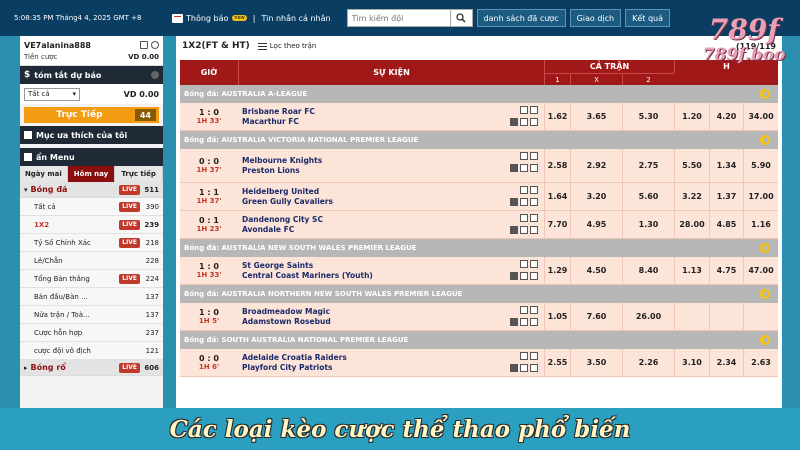 This screenshot has height=450, width=800. What do you see at coordinates (144, 45) in the screenshot?
I see `mail-icon` at bounding box center [144, 45].